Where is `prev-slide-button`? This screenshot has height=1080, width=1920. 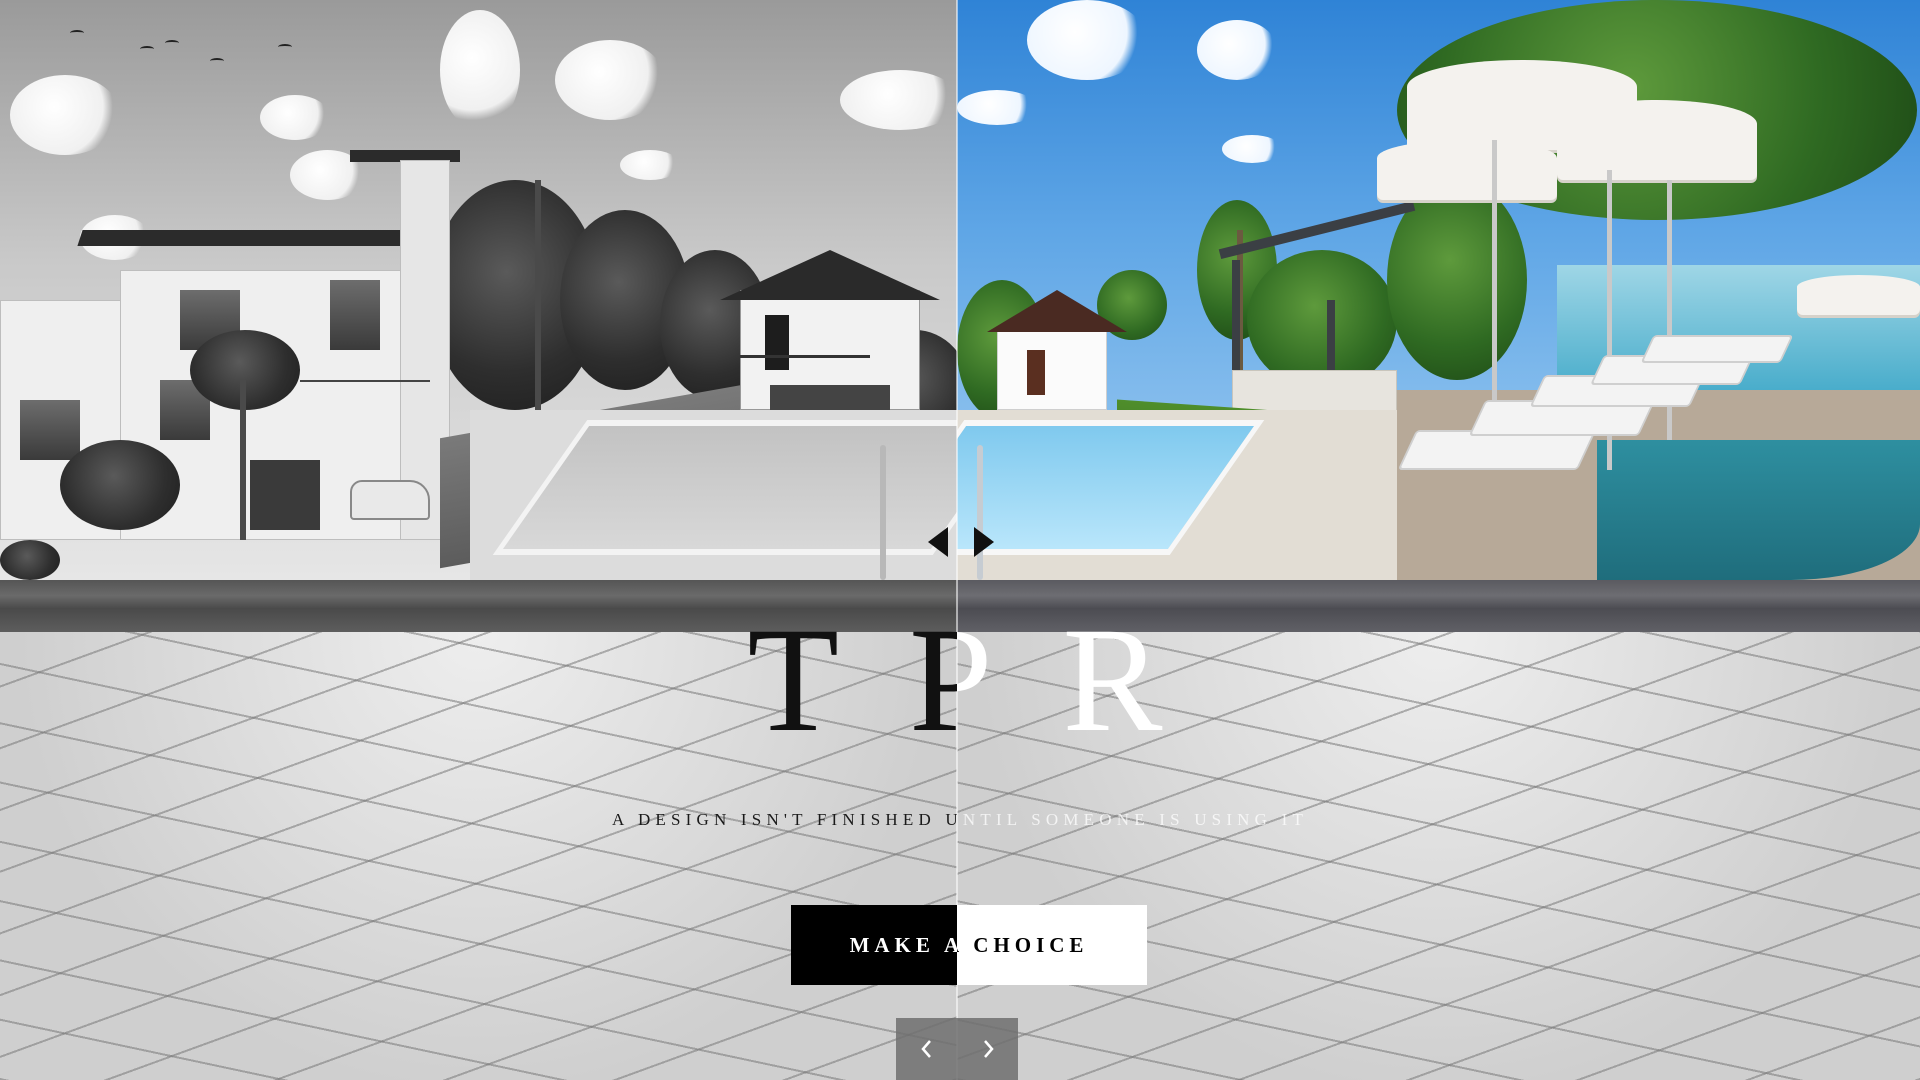 prev-slide-button is located at coordinates (926, 1049).